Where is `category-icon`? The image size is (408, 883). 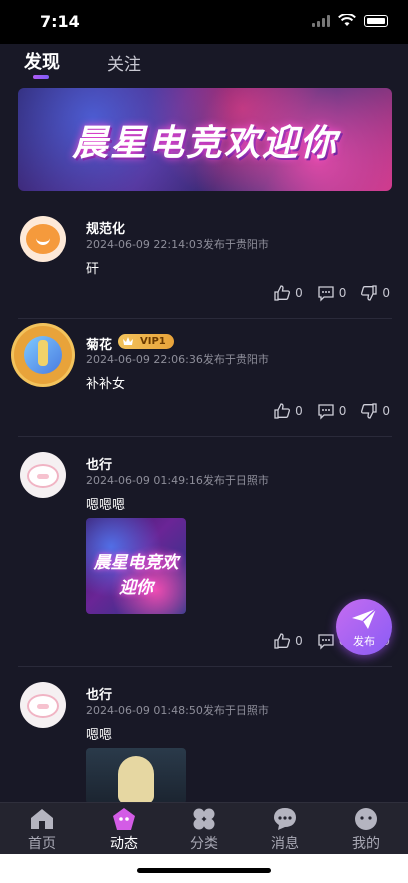 category-icon is located at coordinates (204, 819).